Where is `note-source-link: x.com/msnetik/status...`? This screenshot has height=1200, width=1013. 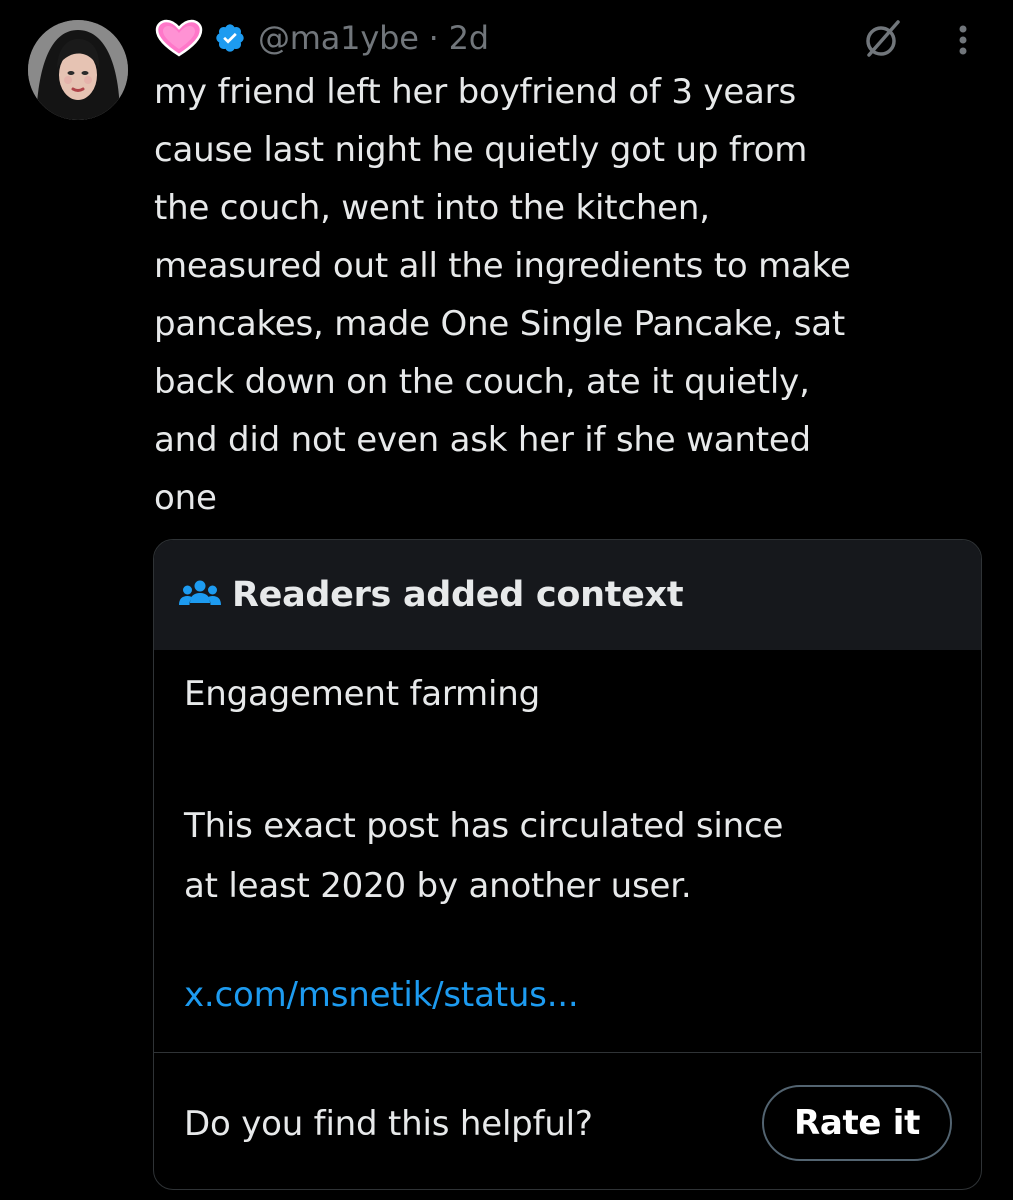
note-source-link: x.com/msnetik/status... is located at coordinates (381, 995).